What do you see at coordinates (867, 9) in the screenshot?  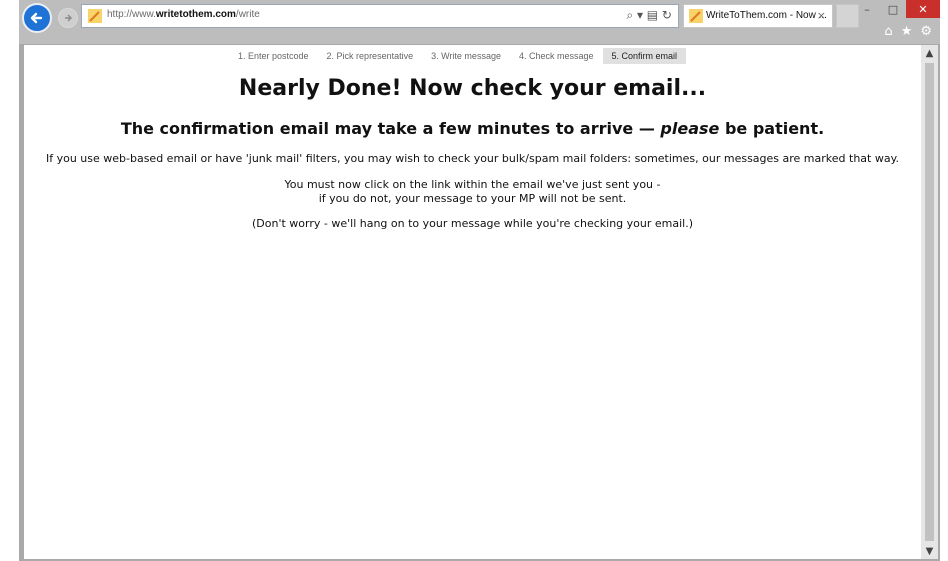 I see `minimize-button: –` at bounding box center [867, 9].